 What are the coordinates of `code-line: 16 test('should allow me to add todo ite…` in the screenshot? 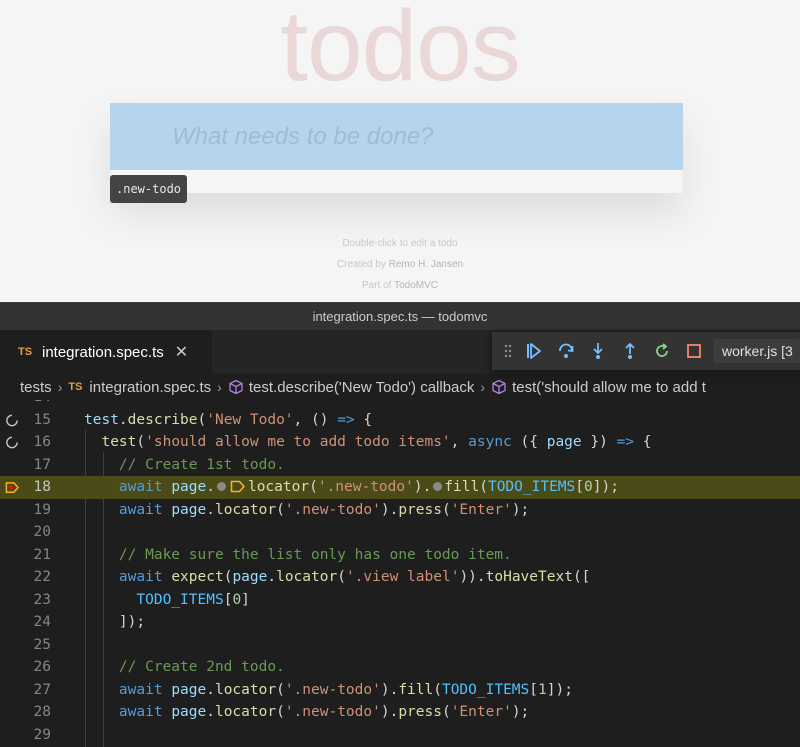 It's located at (400, 442).